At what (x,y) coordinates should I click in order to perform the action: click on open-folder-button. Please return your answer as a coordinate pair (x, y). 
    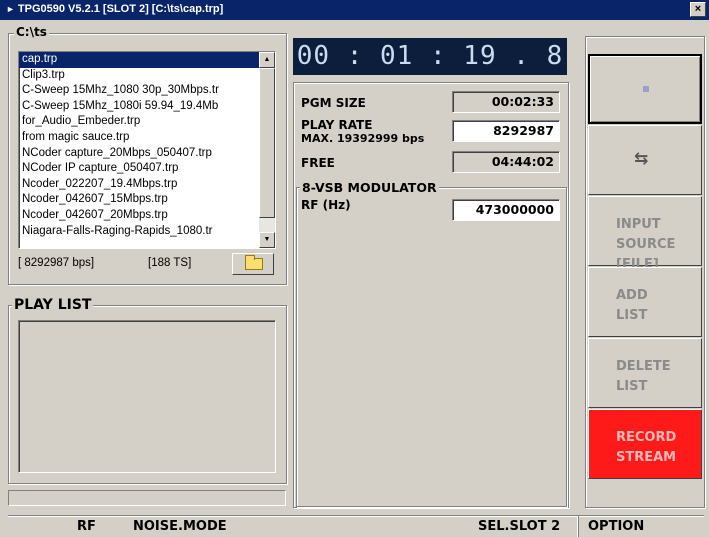
    Looking at the image, I should click on (253, 264).